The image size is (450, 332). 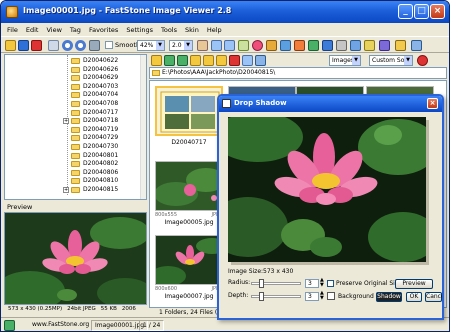 I want to click on sort-combo: Custom Sort ▼, so click(x=391, y=60).